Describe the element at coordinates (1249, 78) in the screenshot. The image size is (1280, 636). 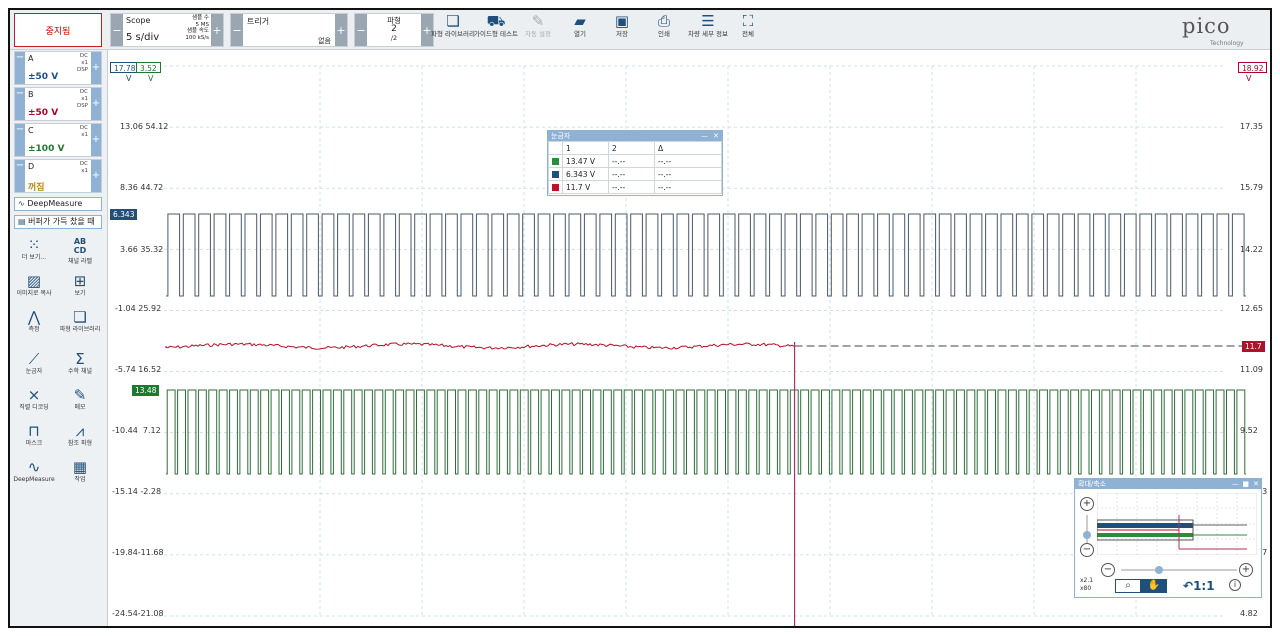
I see `axis-b-unit: V` at that location.